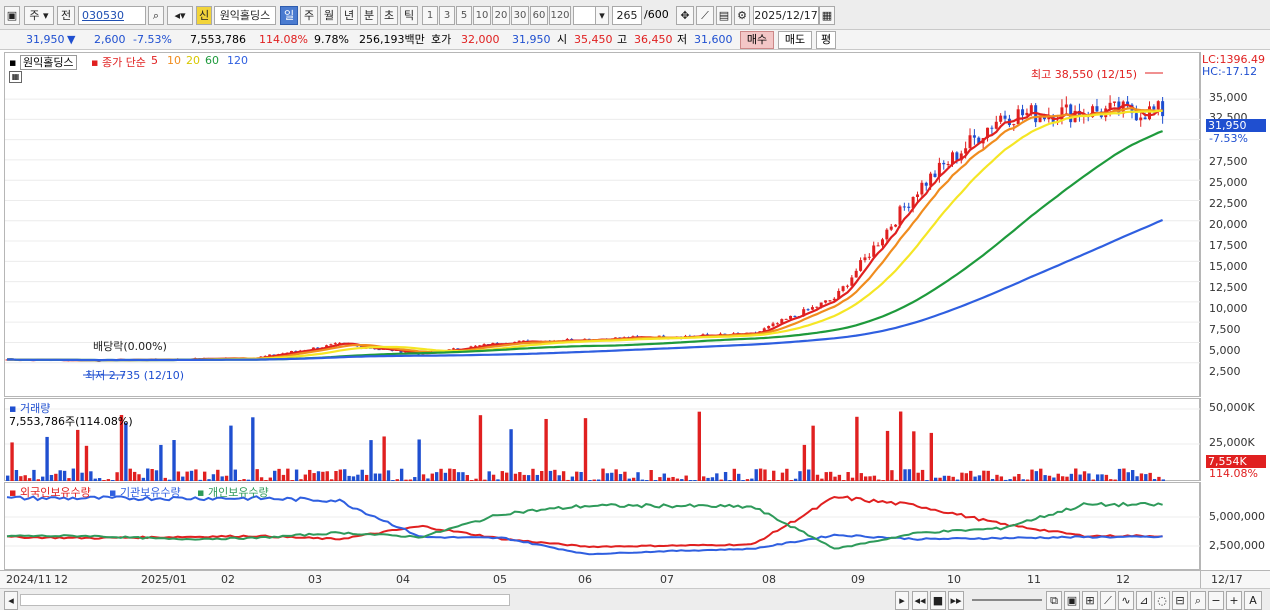 The width and height of the screenshot is (1270, 610). Describe the element at coordinates (920, 600) in the screenshot. I see `rewind-icon: ◂◂` at that location.